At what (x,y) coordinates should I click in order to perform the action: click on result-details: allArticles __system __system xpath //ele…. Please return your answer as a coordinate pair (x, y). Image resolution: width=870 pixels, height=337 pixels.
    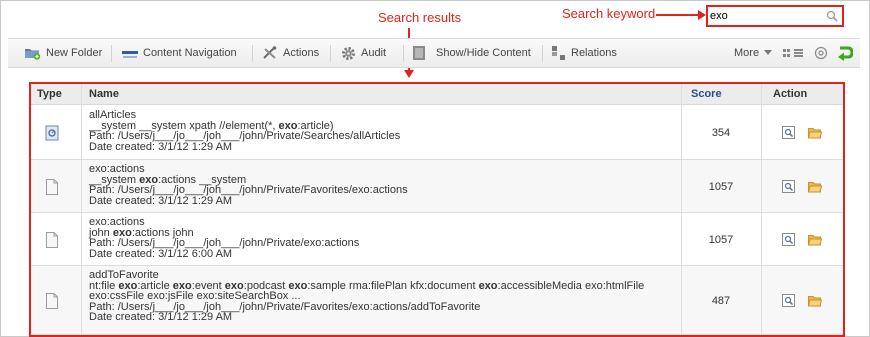
    Looking at the image, I should click on (384, 131).